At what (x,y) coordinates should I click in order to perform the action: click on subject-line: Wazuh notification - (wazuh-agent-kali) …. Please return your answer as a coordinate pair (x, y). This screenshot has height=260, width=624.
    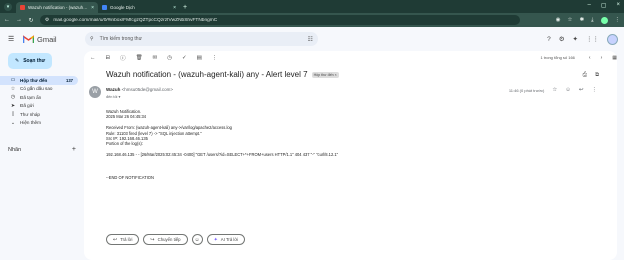
    Looking at the image, I should click on (222, 74).